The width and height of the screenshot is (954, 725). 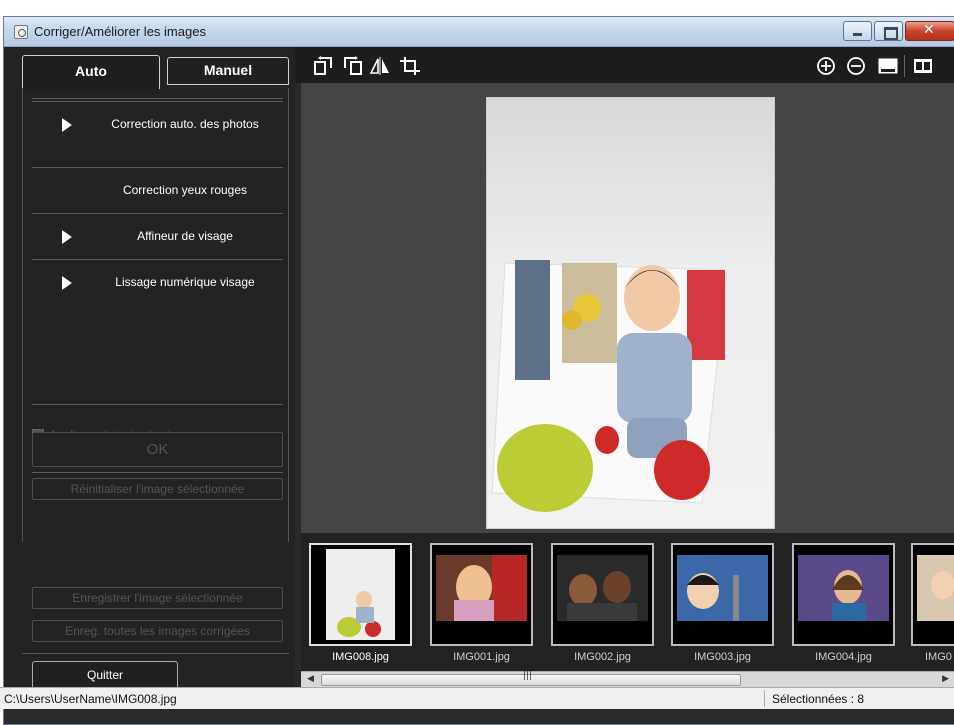 I want to click on scroll-left-icon: ◀, so click(x=310, y=679).